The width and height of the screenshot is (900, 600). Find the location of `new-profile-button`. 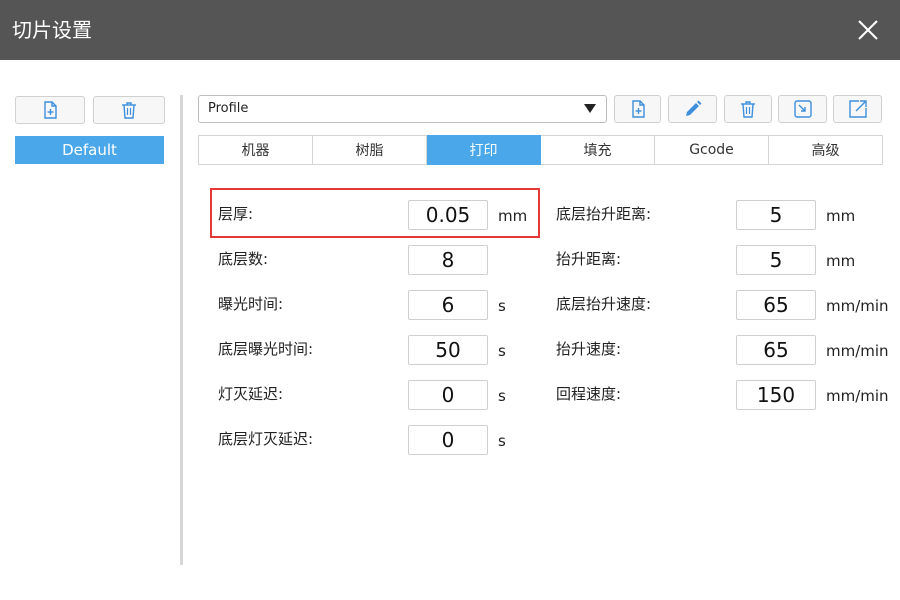

new-profile-button is located at coordinates (637, 109).